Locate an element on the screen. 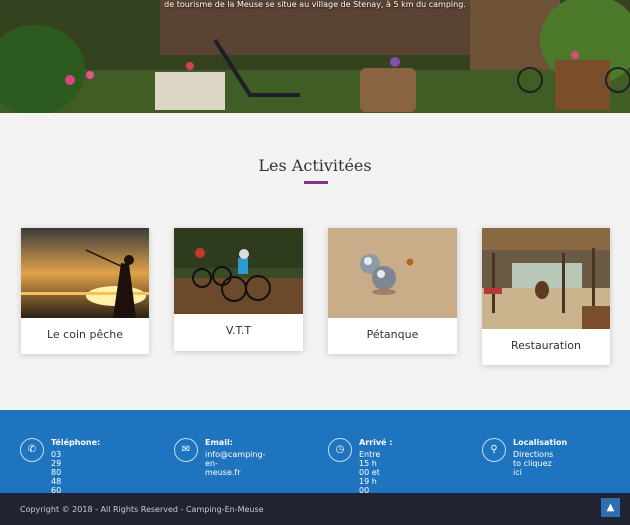 Image resolution: width=630 pixels, height=525 pixels. restaurant-image is located at coordinates (546, 278).